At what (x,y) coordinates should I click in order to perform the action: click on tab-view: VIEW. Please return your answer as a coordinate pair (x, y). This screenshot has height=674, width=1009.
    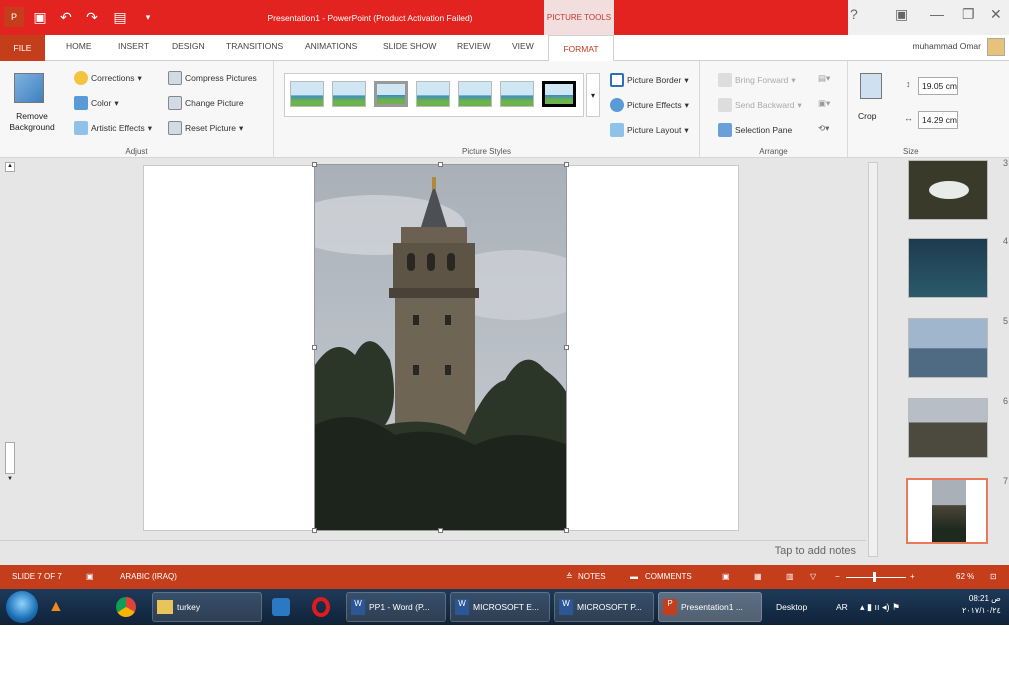
    Looking at the image, I should click on (523, 46).